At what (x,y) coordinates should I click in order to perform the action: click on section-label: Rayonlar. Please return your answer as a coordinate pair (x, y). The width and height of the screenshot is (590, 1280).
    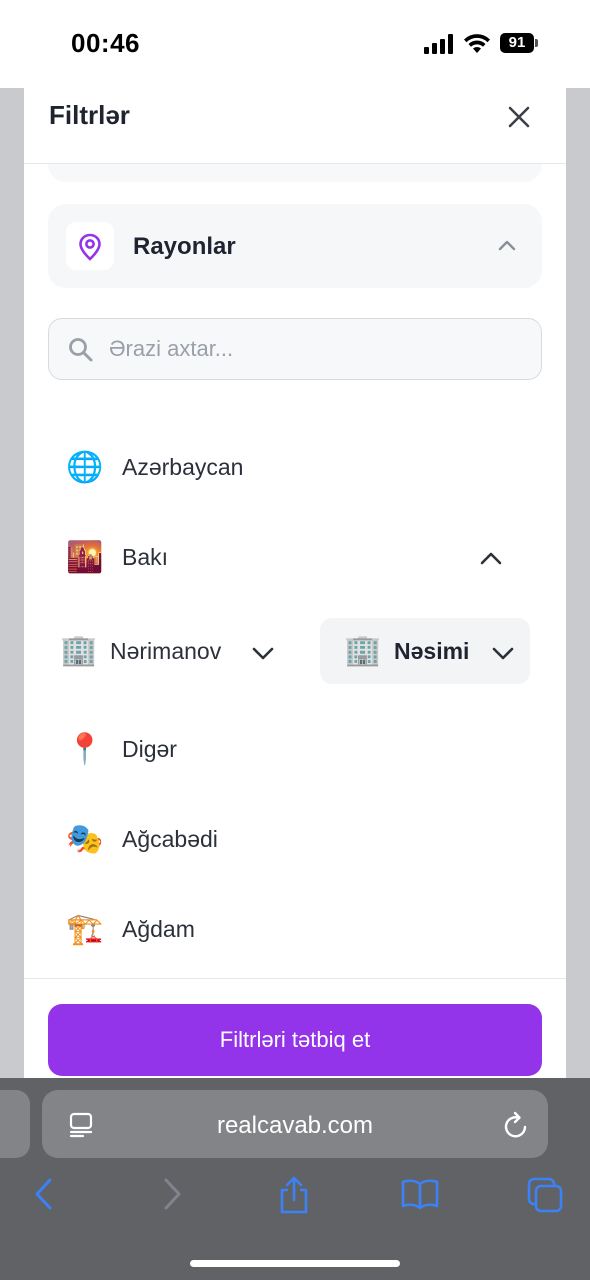
    Looking at the image, I should click on (184, 246).